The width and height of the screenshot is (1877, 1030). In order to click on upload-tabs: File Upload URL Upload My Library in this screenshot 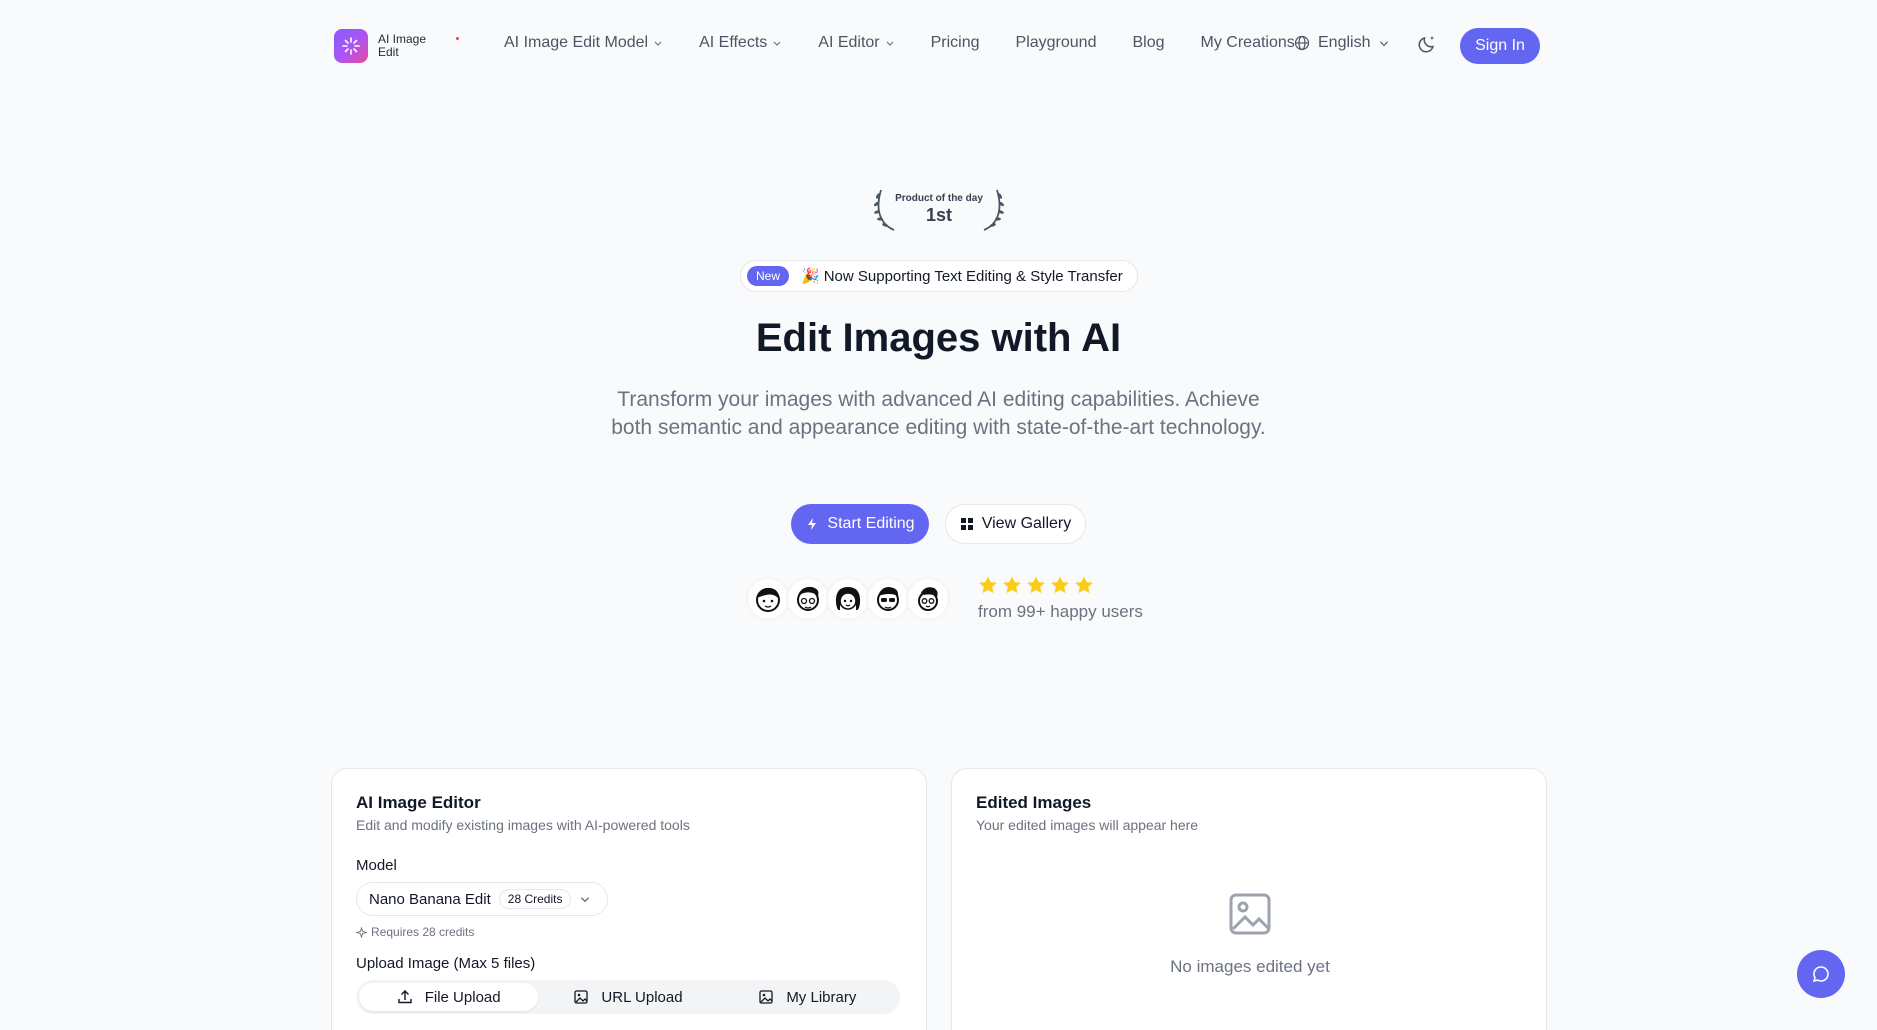, I will do `click(628, 997)`.